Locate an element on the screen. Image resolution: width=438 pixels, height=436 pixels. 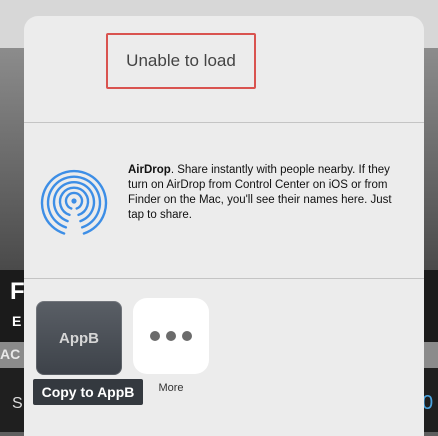
background-letter-f: F is located at coordinates (17, 291).